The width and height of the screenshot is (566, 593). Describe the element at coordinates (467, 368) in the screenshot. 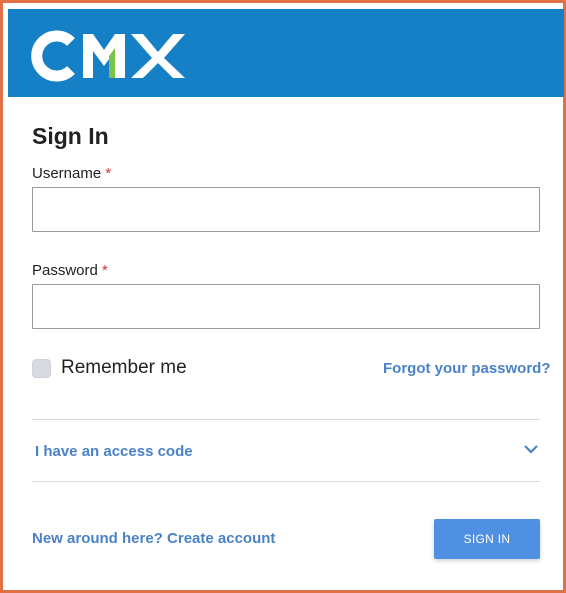

I see `forgot-password-link: Forgot your password?` at that location.